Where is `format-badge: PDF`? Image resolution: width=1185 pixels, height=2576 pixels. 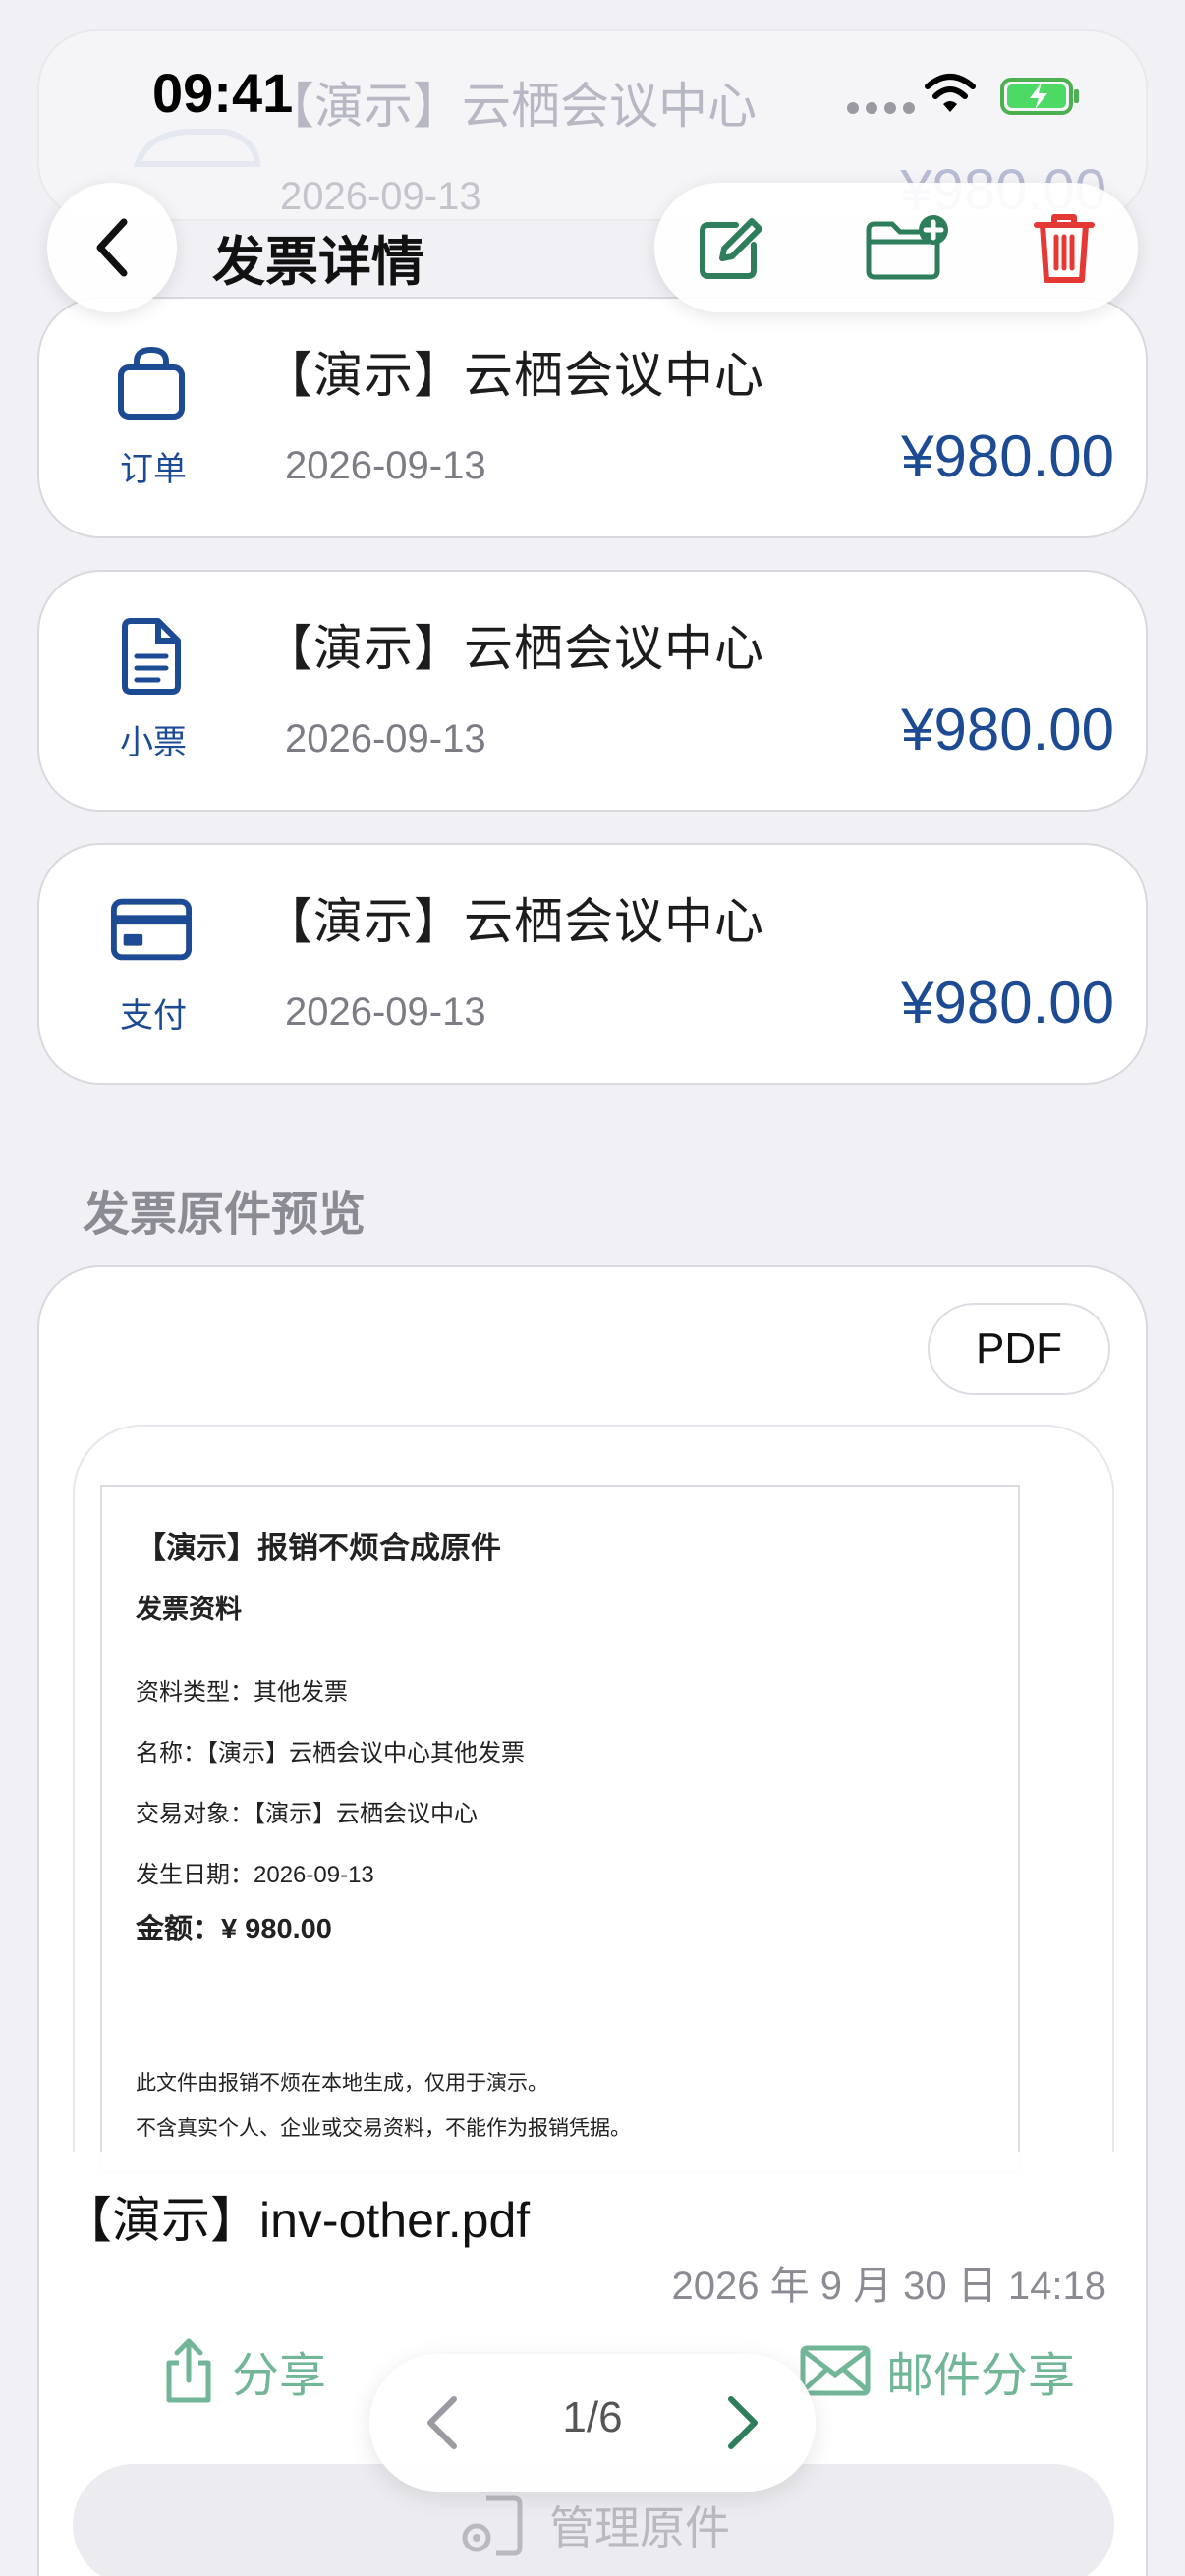
format-badge: PDF is located at coordinates (1019, 1349).